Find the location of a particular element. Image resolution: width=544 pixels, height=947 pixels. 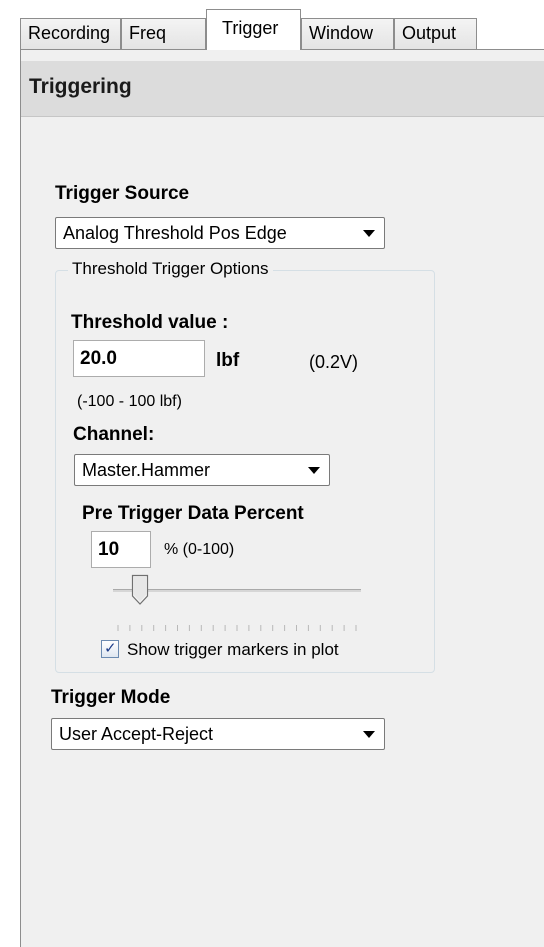

threshold-unit: lbf is located at coordinates (228, 360).